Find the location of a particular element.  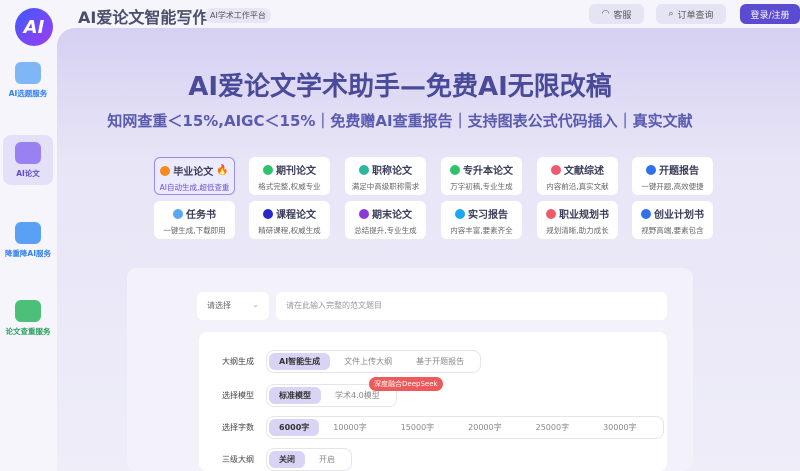

orders-label: 订单查询 is located at coordinates (695, 15).